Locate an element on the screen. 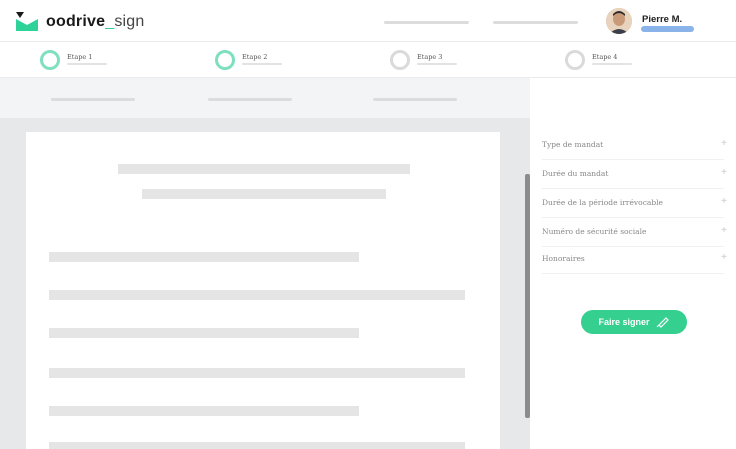 The width and height of the screenshot is (736, 449). top-header: oodrive_sign Pierre M. is located at coordinates (368, 21).